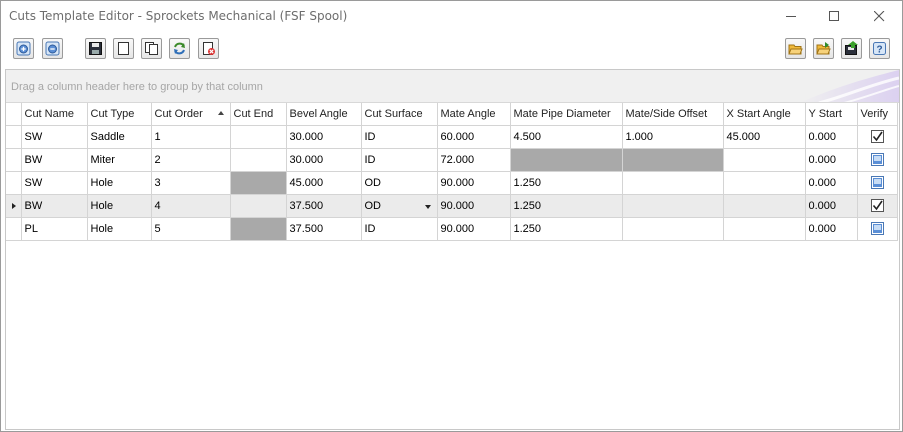 The width and height of the screenshot is (903, 432). I want to click on column-header-y-start: Y Start, so click(831, 114).